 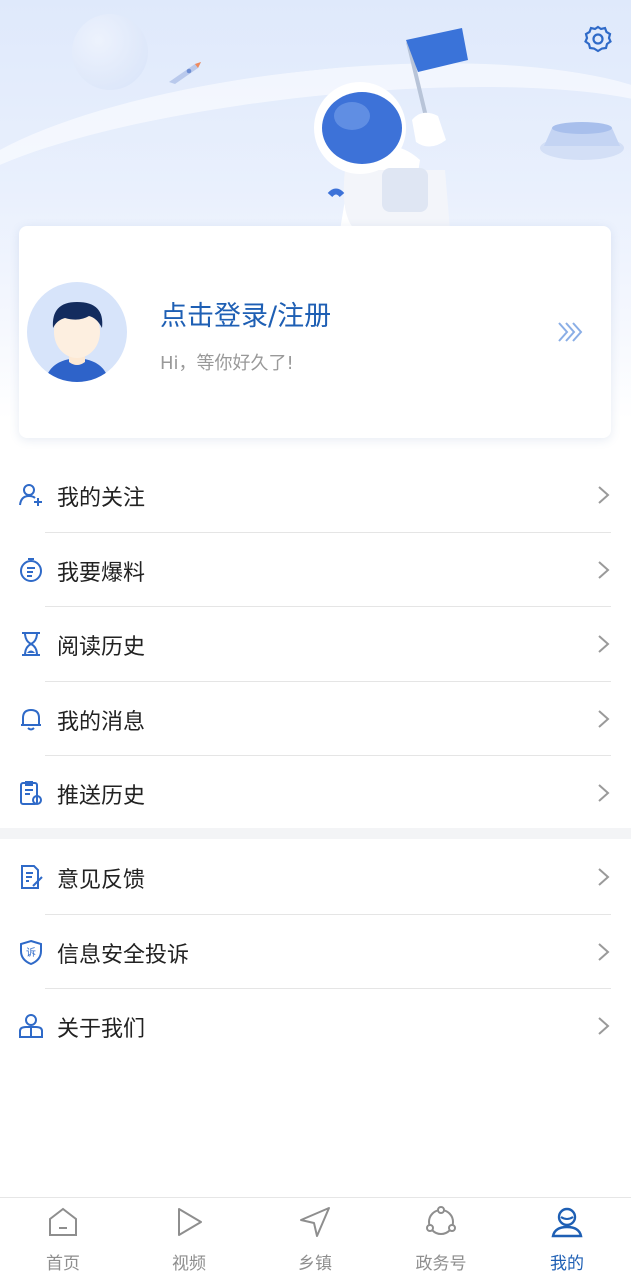 I want to click on tab-home: 首页, so click(x=63, y=1239).